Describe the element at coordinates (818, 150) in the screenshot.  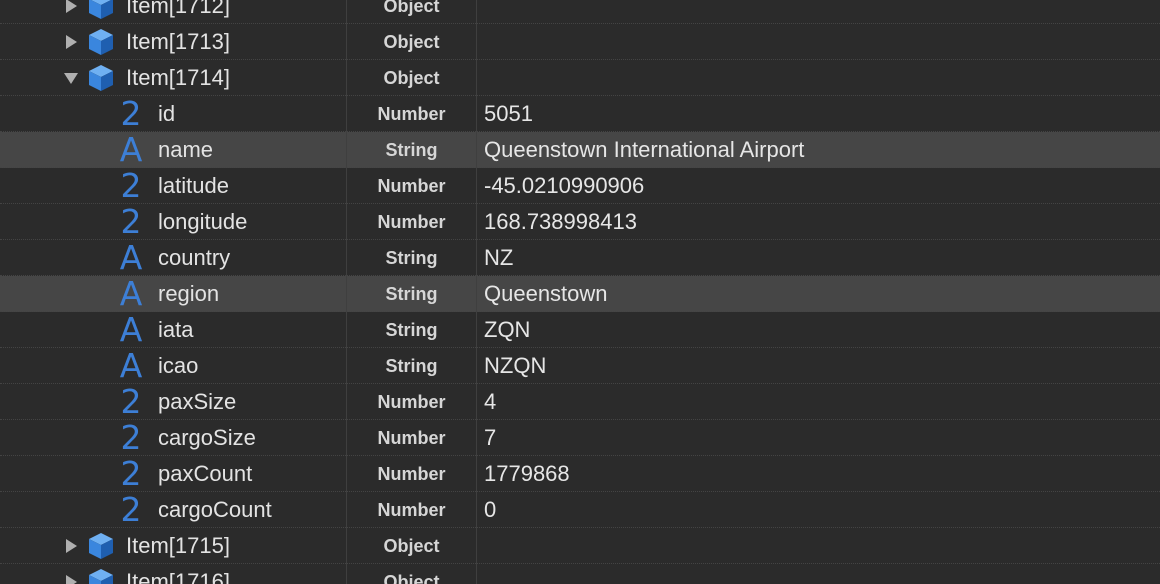
I see `value-cell: Queenstown International Airport` at that location.